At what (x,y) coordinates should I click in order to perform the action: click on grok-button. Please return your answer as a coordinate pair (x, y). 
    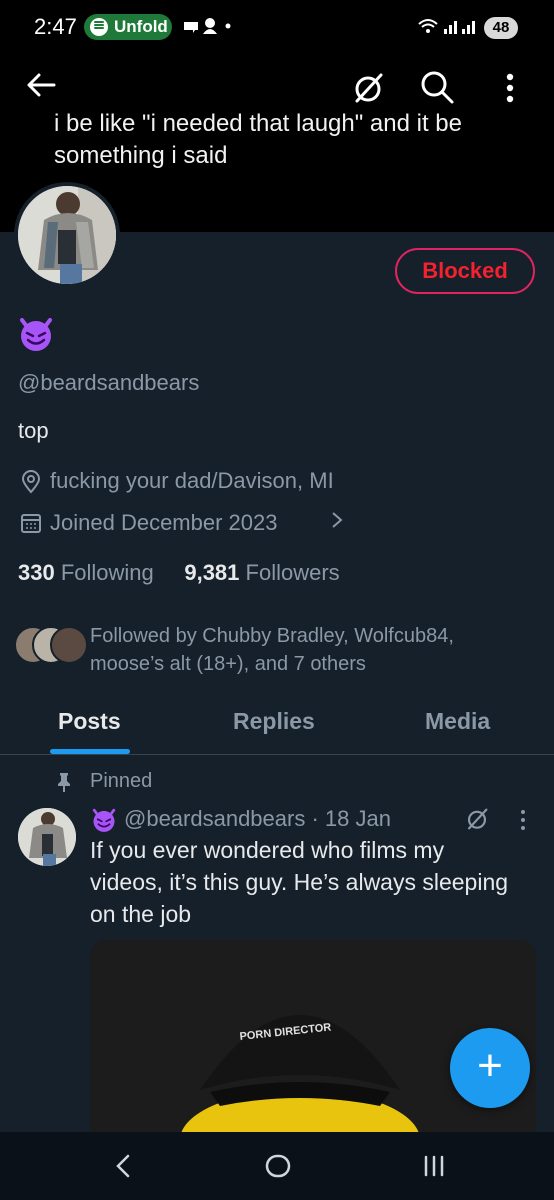
    Looking at the image, I should click on (368, 88).